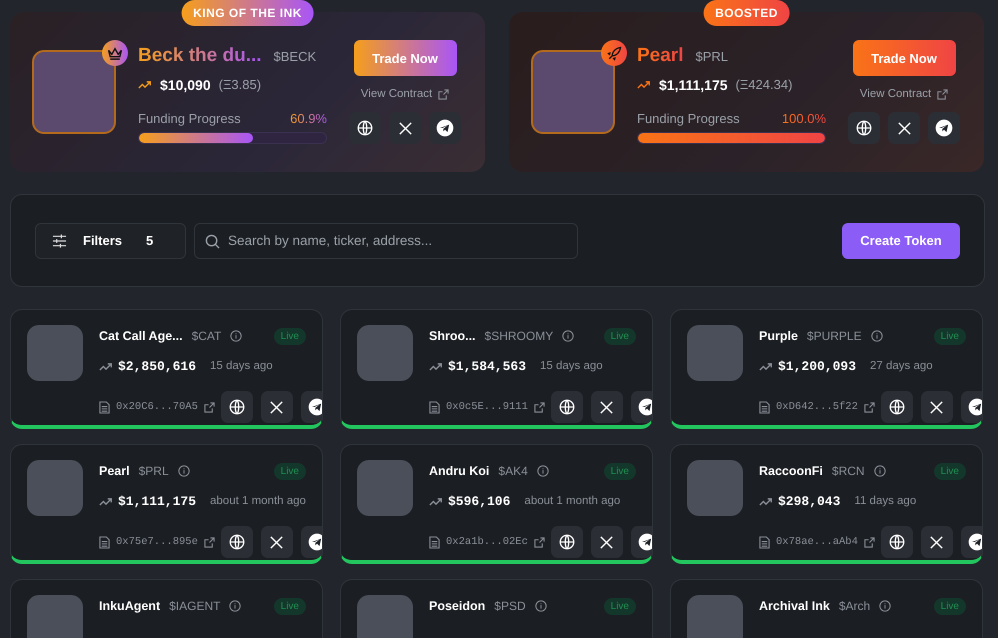 This screenshot has height=638, width=998. Describe the element at coordinates (854, 606) in the screenshot. I see `token-ticker: $Arch` at that location.